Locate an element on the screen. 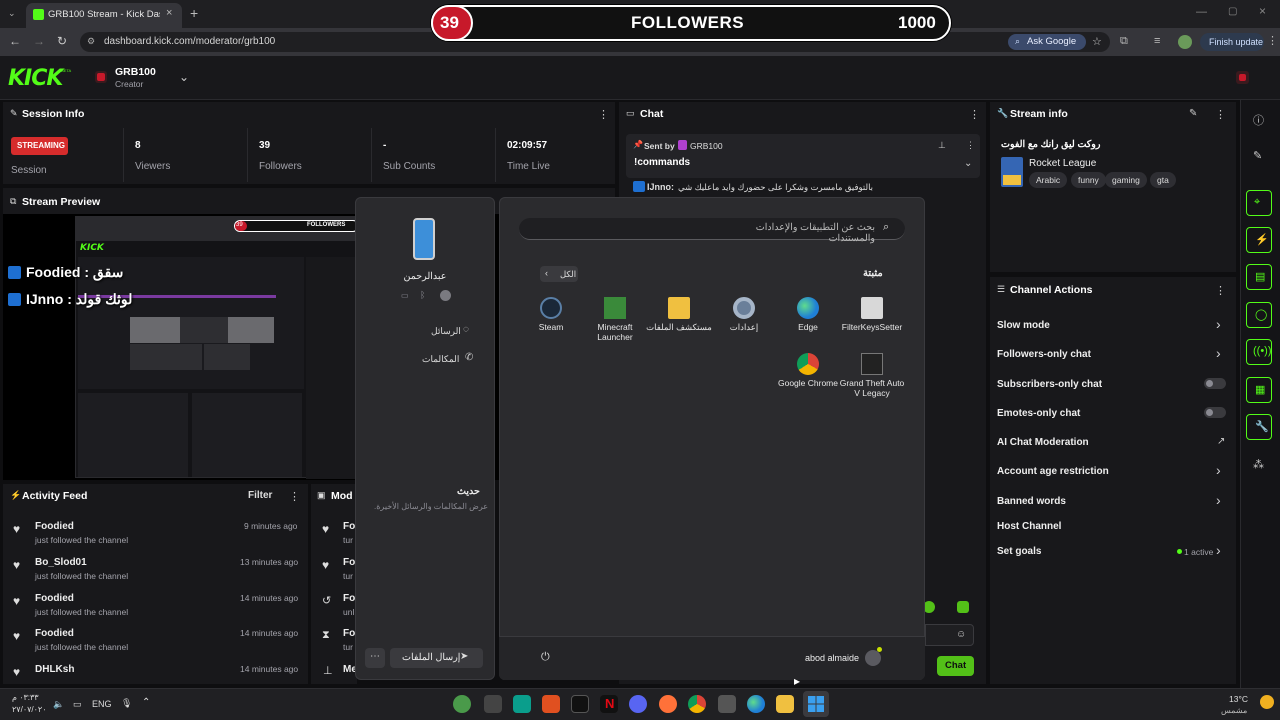 The image size is (1280, 720). taskbar-date: ٢٧/٠٧/٠٢٠ is located at coordinates (29, 709).